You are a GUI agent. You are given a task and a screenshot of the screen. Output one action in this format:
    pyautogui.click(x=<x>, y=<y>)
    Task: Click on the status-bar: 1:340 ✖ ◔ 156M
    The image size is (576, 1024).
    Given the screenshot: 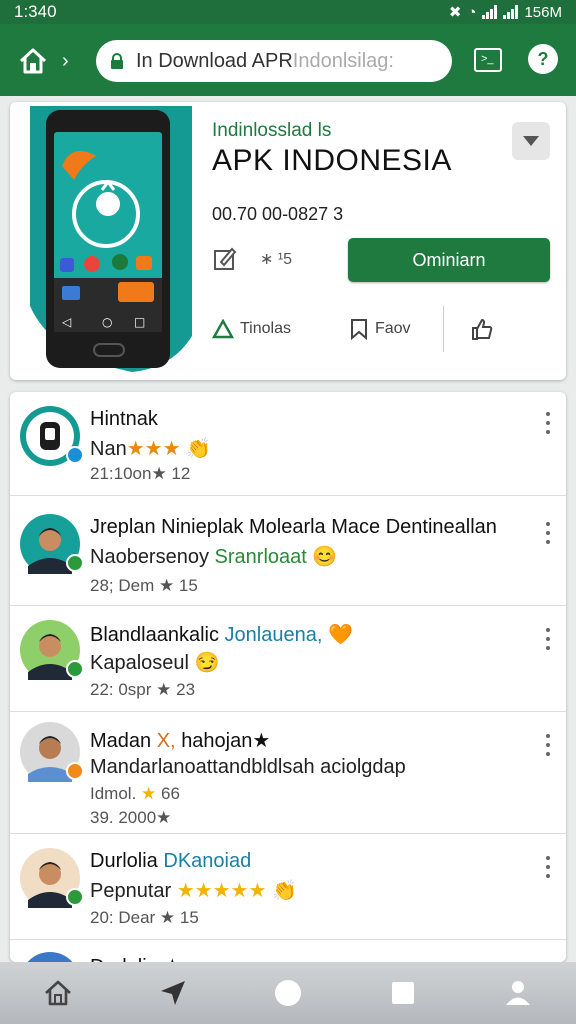 What is the action you would take?
    pyautogui.click(x=288, y=12)
    